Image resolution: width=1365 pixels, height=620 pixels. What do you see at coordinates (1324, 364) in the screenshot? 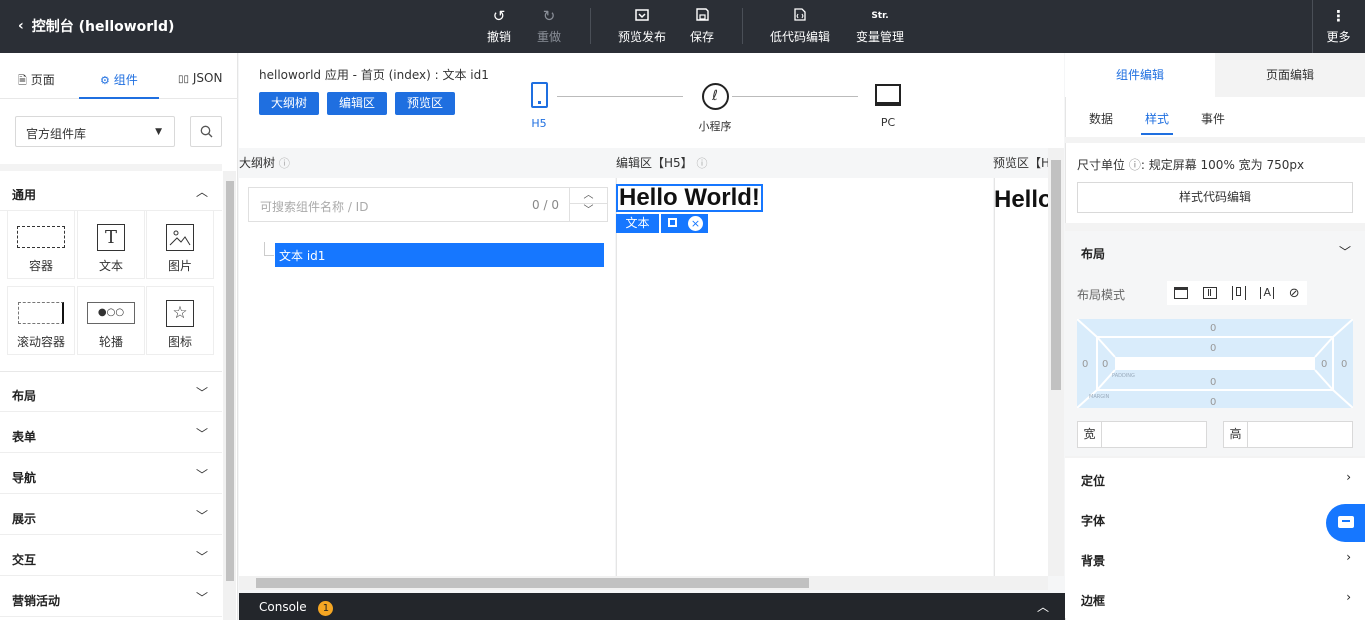
I see `padding-right-value: 0` at bounding box center [1324, 364].